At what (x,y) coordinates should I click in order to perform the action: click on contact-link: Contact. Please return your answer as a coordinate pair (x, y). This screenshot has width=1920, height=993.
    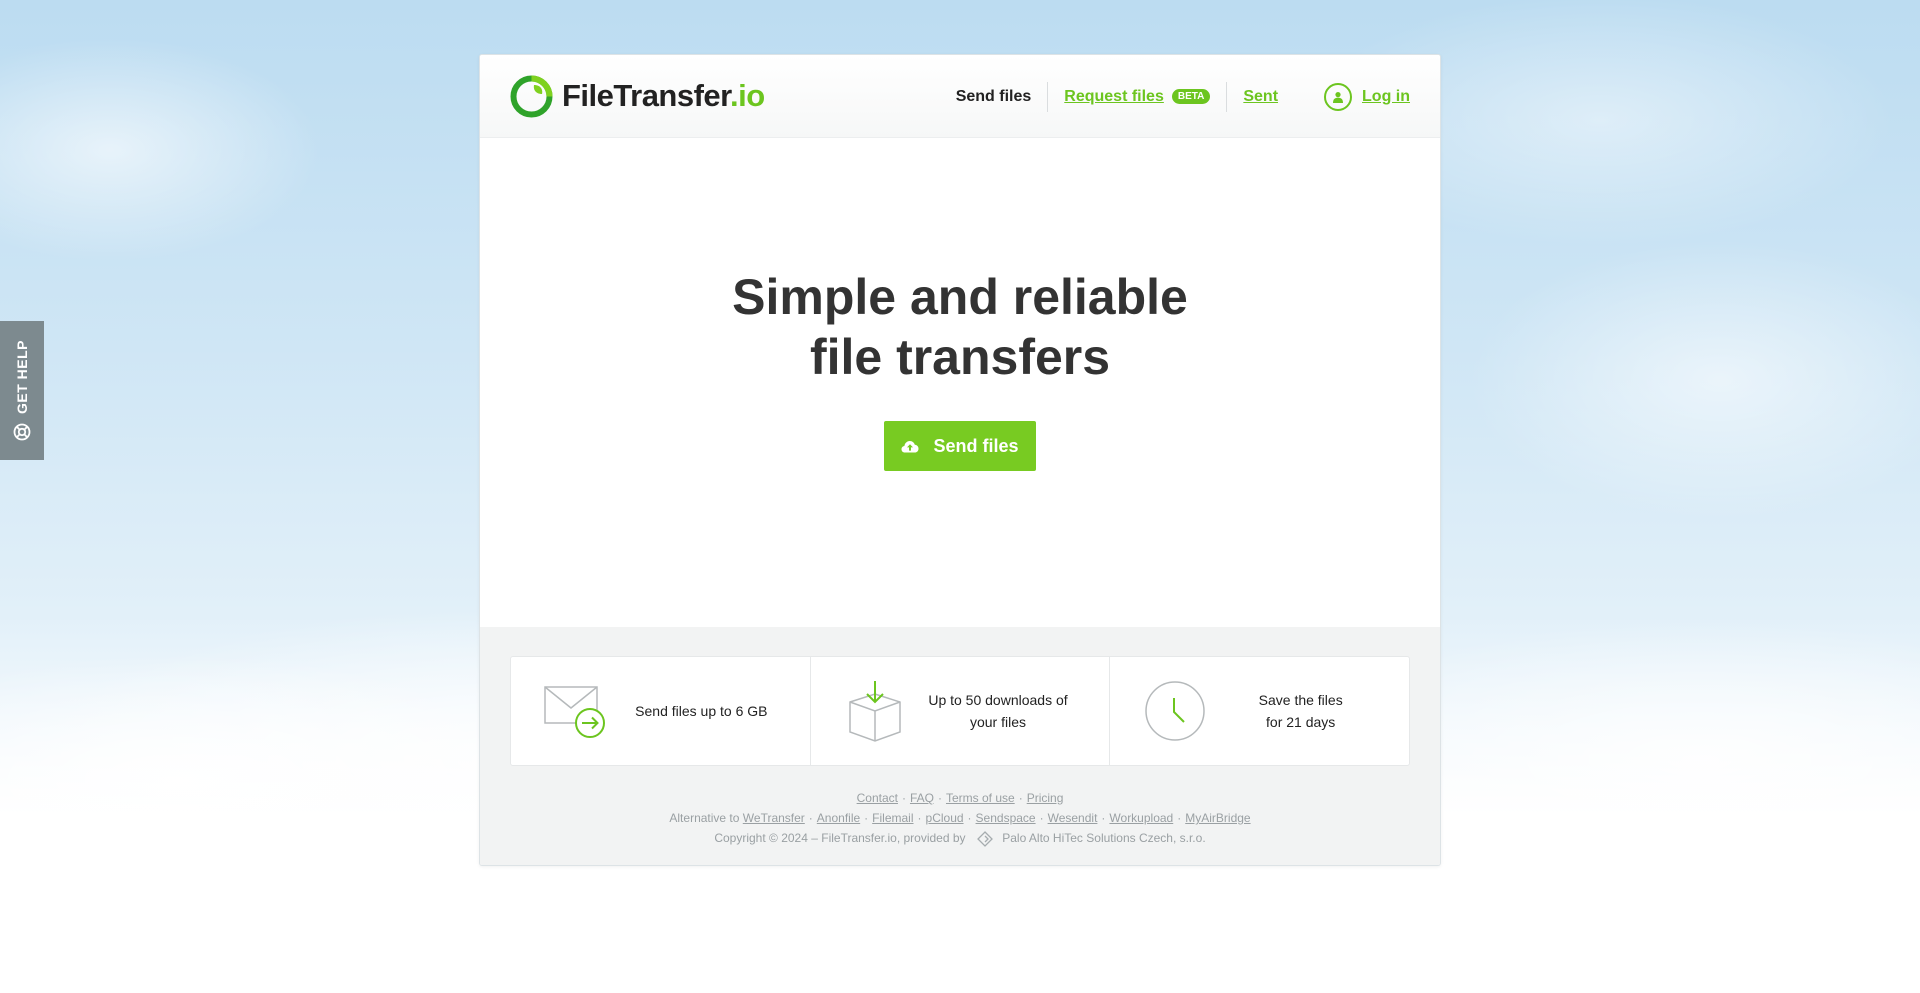
    Looking at the image, I should click on (877, 798).